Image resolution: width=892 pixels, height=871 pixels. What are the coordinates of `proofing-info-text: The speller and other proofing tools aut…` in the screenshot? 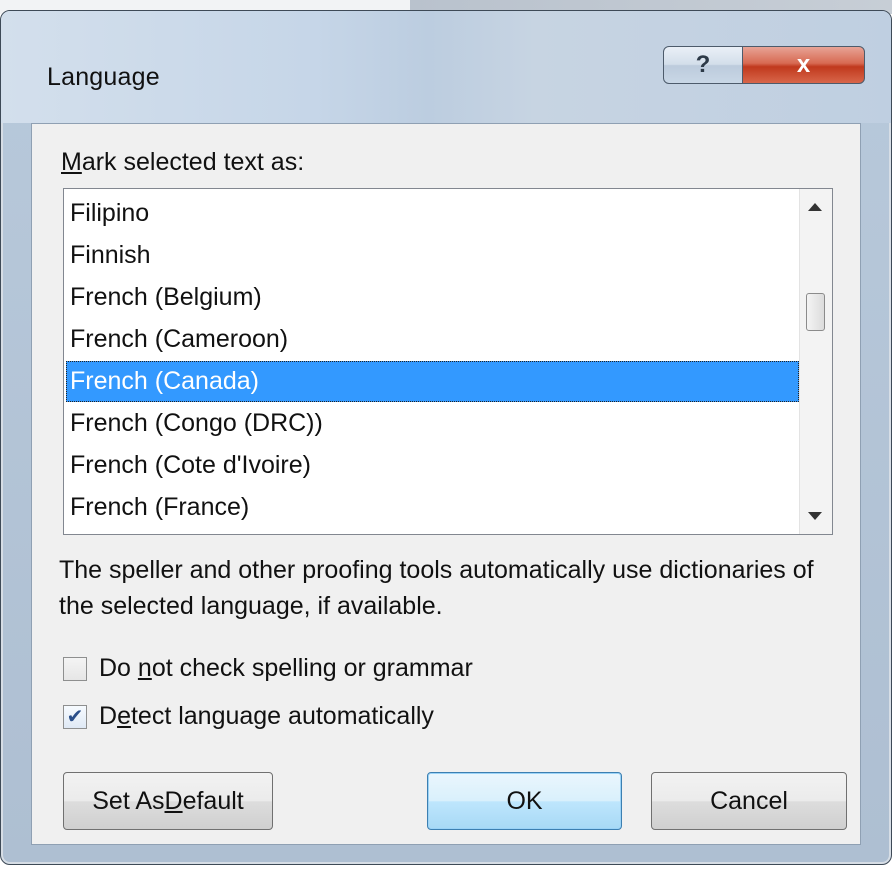 It's located at (436, 588).